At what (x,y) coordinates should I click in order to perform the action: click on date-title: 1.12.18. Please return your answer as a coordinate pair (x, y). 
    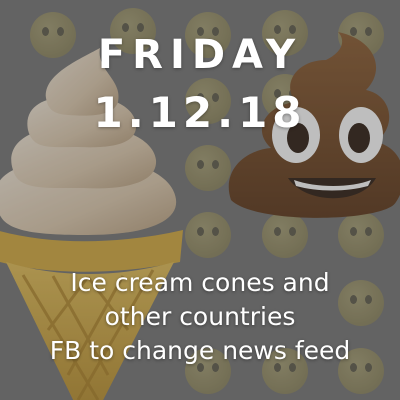
    Looking at the image, I should click on (200, 112).